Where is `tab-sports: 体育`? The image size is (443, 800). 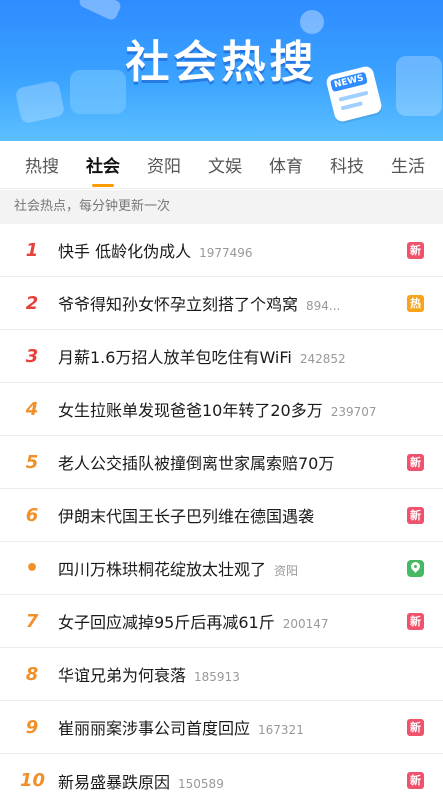 tab-sports: 体育 is located at coordinates (286, 164).